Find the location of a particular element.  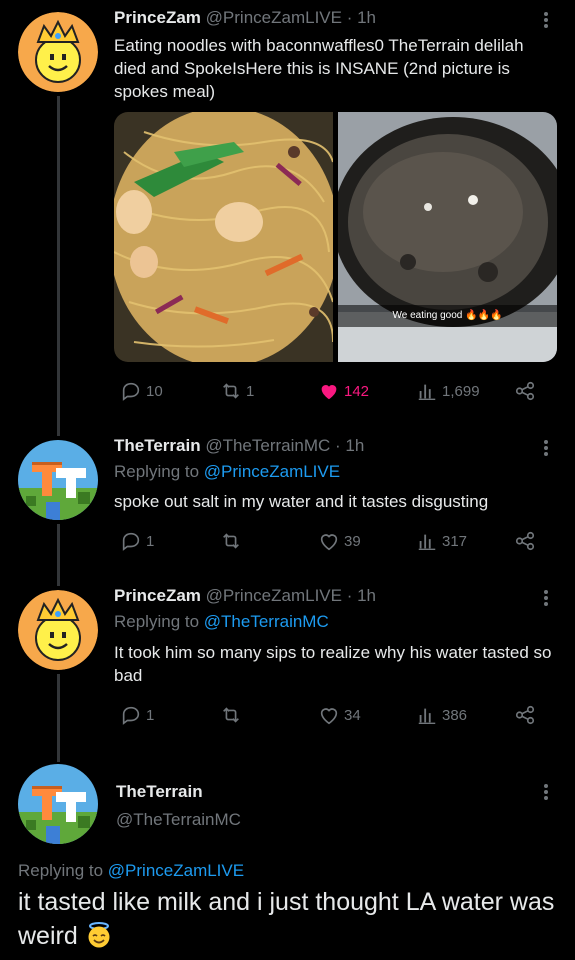

views-button: 1,699 is located at coordinates (448, 391).